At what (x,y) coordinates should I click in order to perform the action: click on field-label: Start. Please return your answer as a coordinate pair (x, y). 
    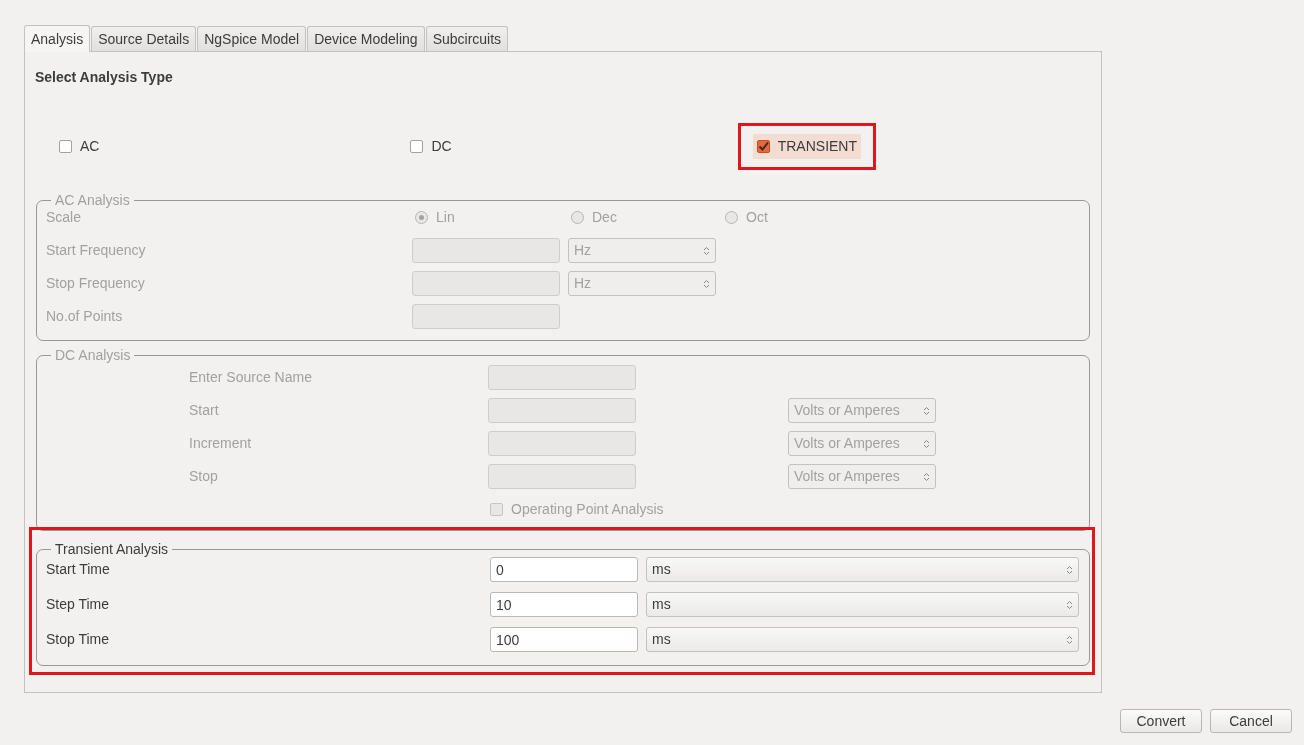
    Looking at the image, I should click on (204, 410).